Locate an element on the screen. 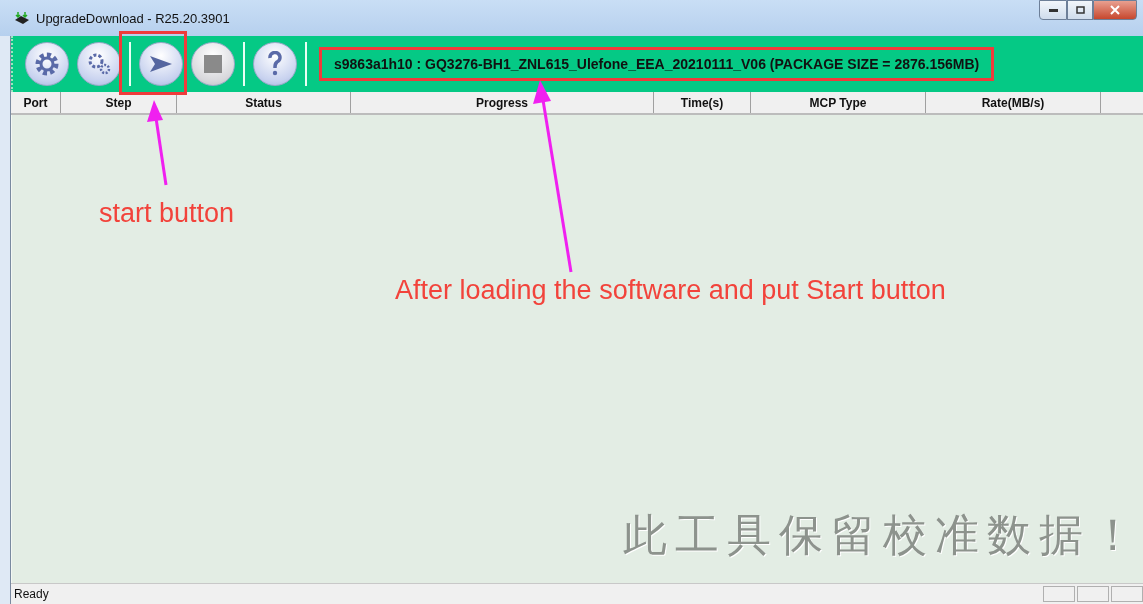  minimize-icon is located at coordinates (1053, 10).